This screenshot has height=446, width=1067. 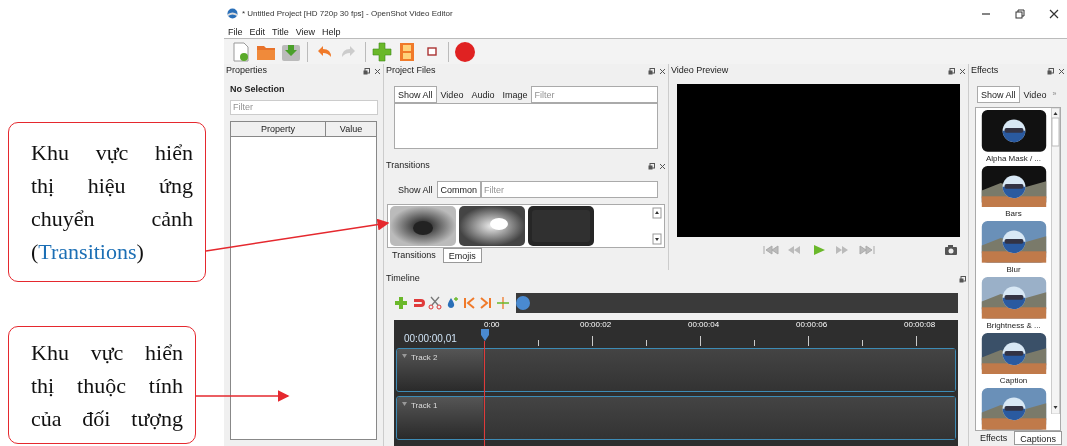 I want to click on tick-label: 00:00:08, so click(x=920, y=324).